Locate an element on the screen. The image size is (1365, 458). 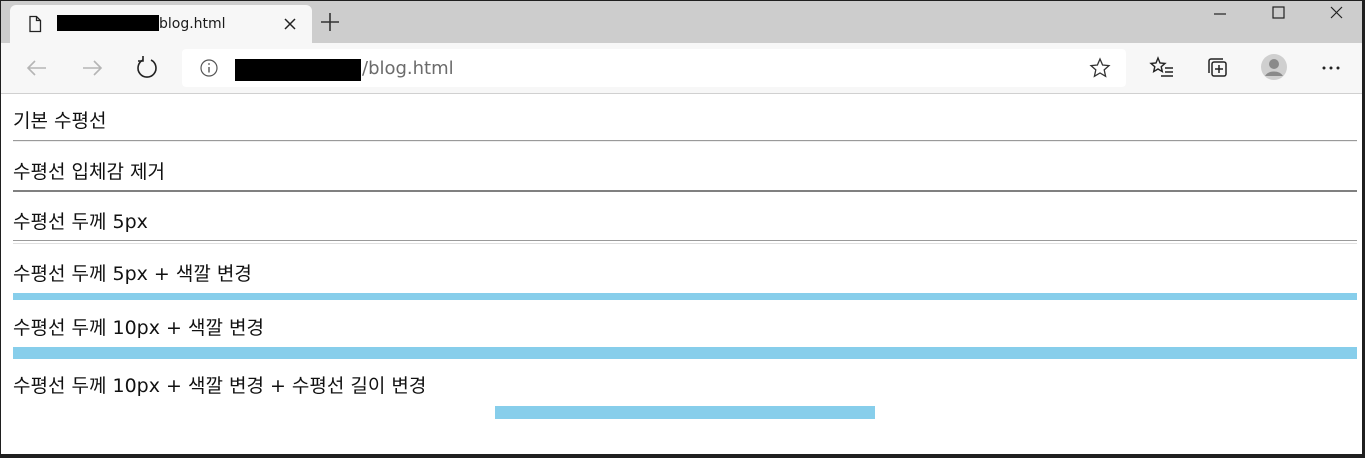
browser-tab: blog.html is located at coordinates (161, 24).